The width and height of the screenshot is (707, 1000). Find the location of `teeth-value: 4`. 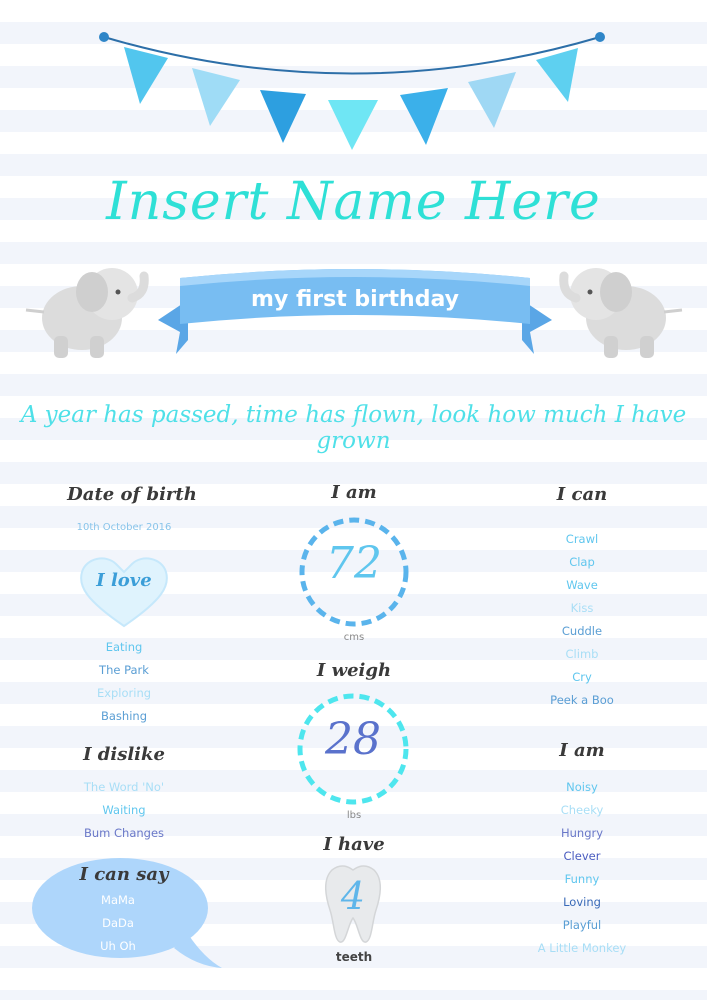

teeth-value: 4 is located at coordinates (353, 896).